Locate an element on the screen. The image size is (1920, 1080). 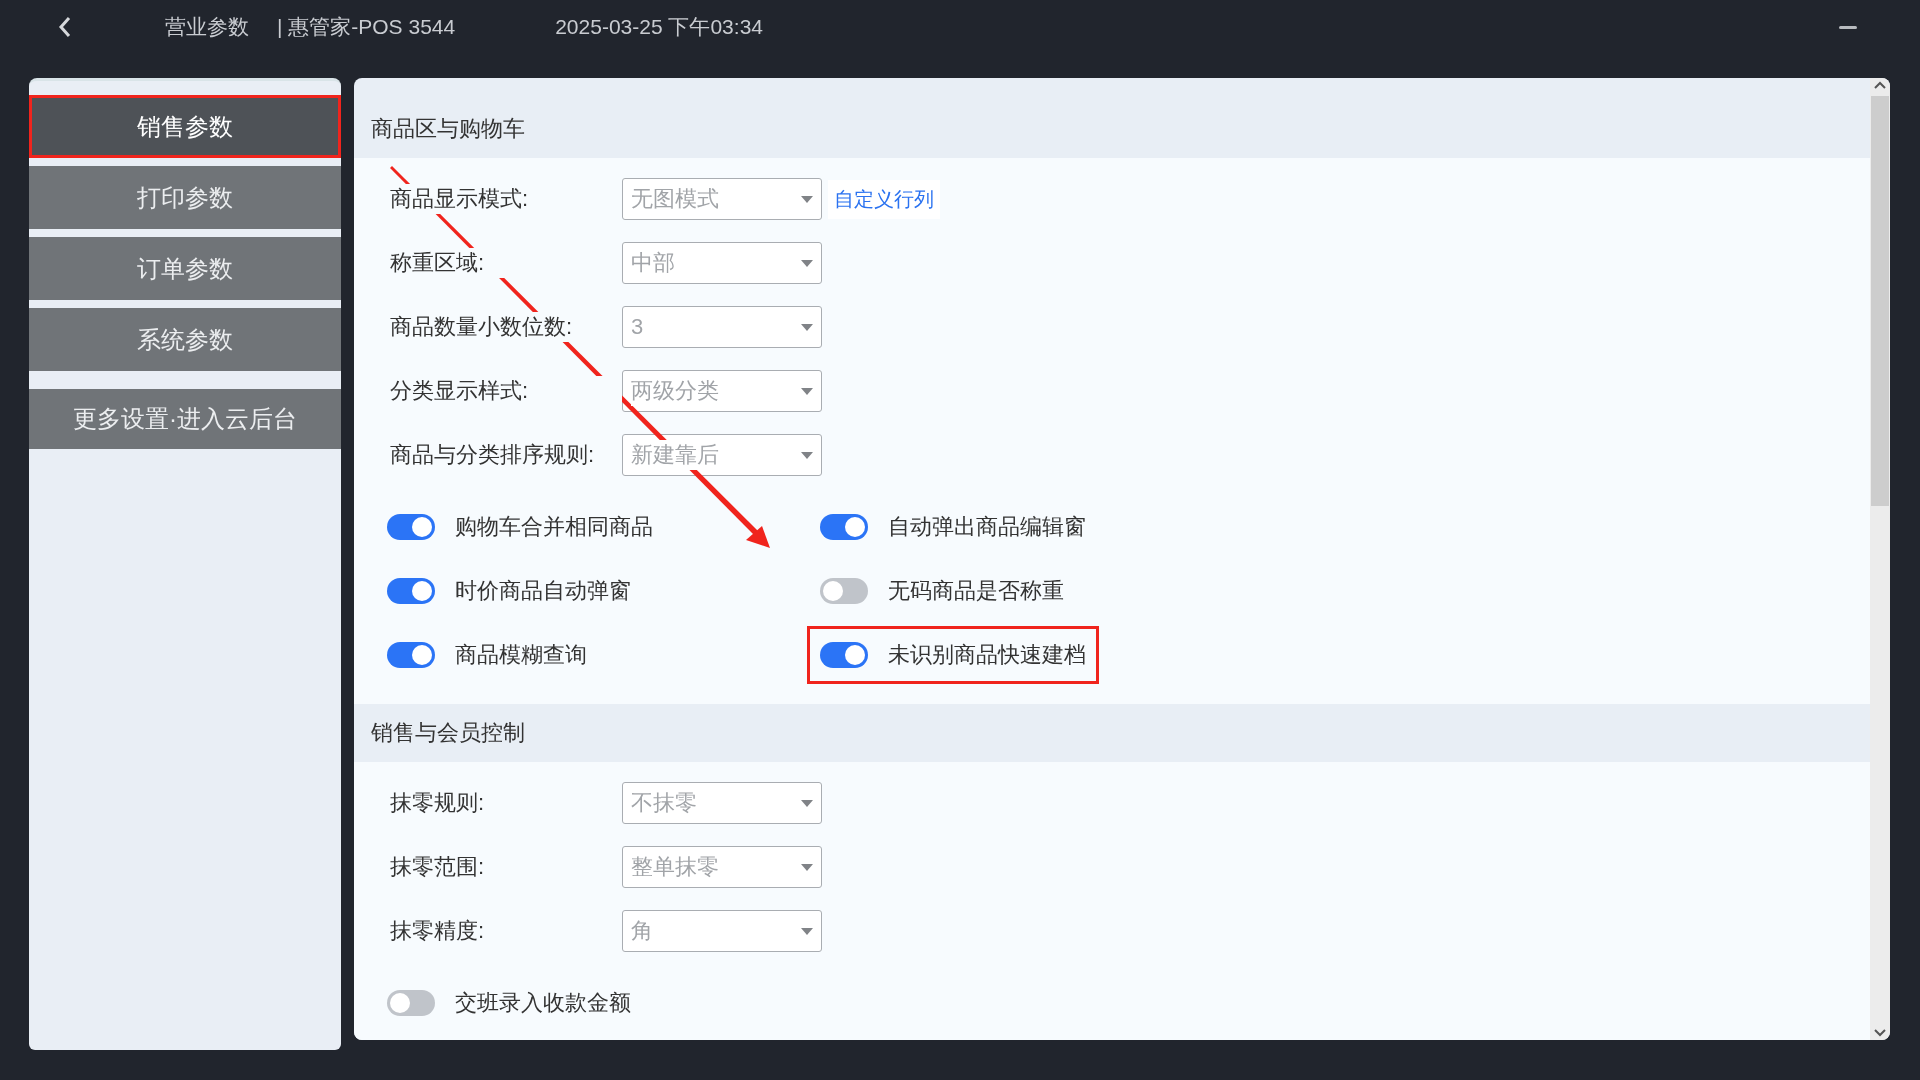
date-time: 2025-03-25 下午03:34 is located at coordinates (659, 27).